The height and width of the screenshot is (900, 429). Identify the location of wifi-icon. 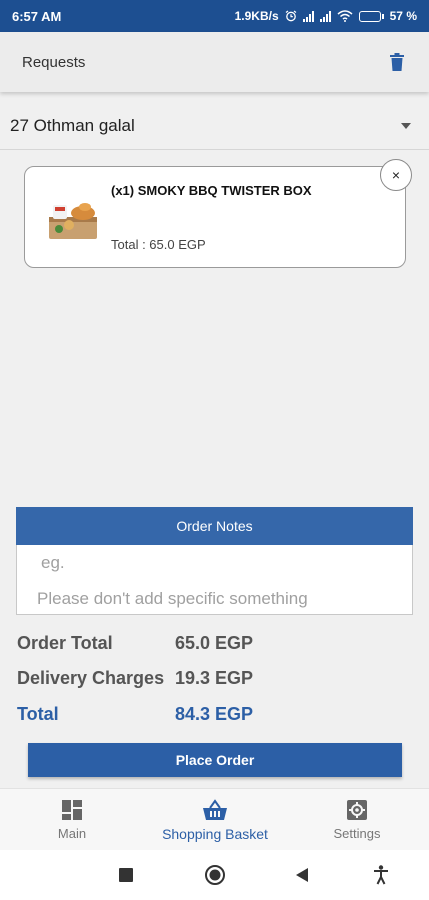
(345, 16).